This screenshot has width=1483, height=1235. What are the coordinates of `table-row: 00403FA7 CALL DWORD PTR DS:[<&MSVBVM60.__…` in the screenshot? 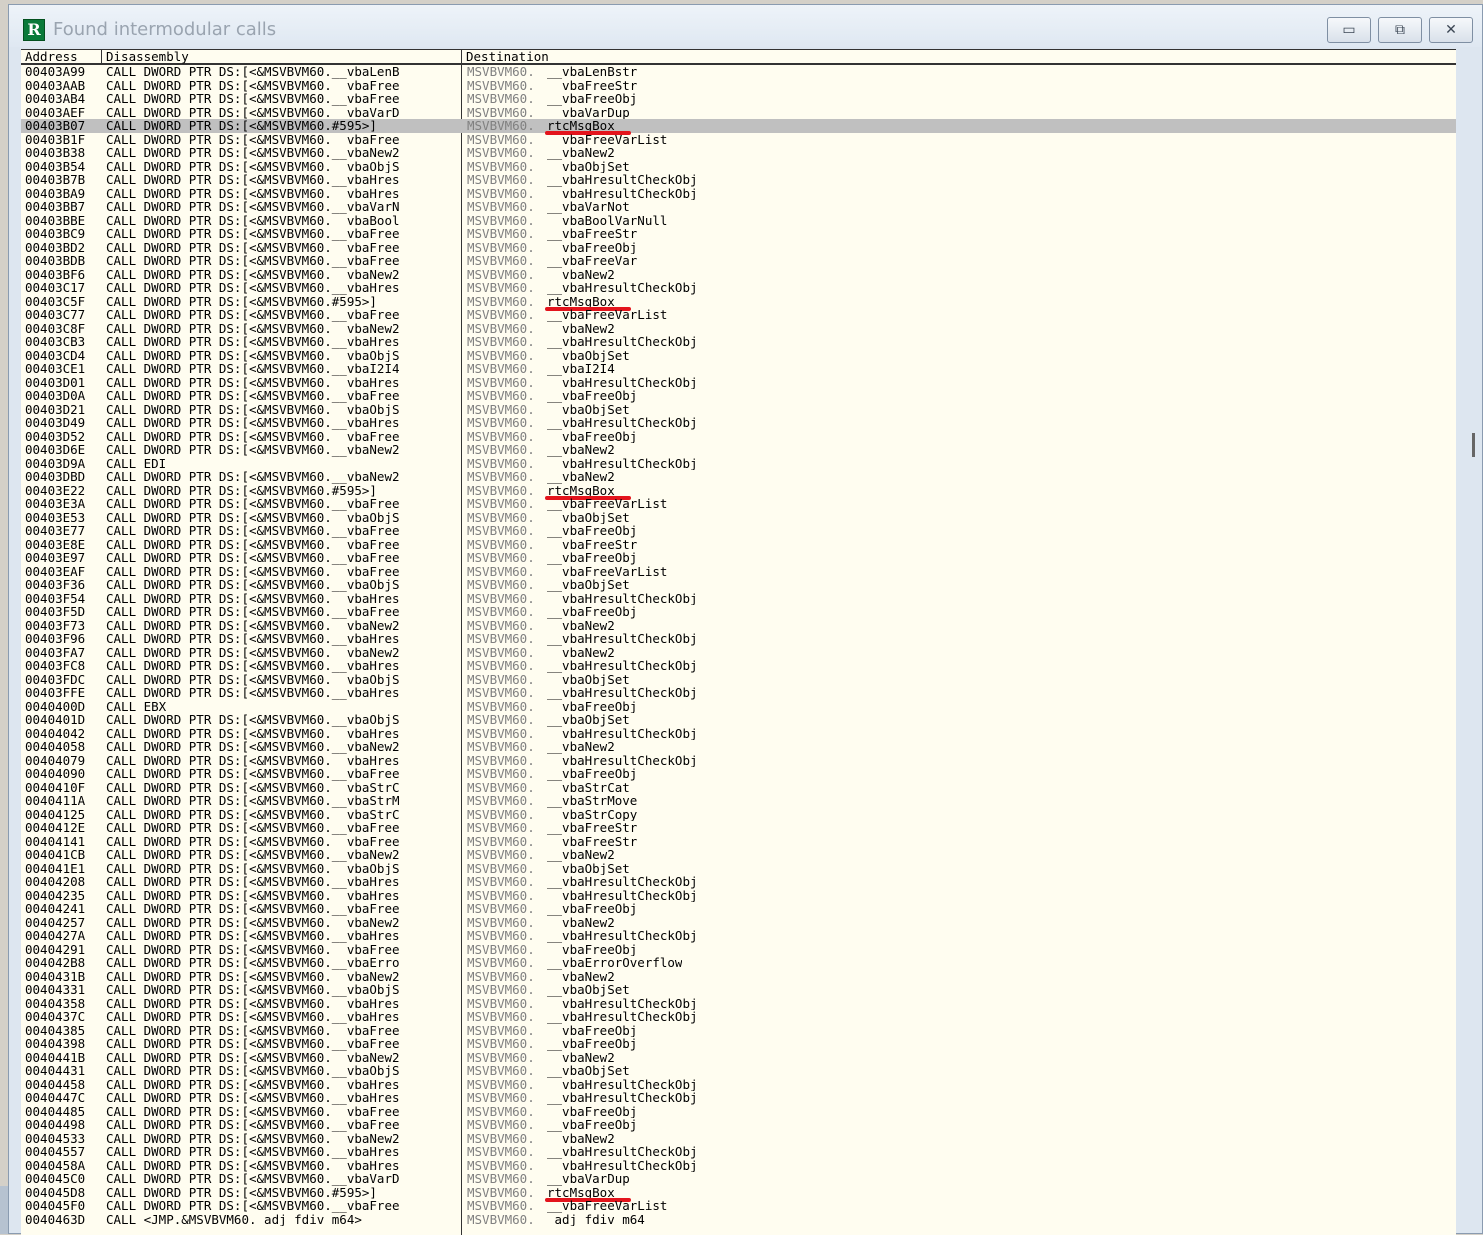 It's located at (738, 653).